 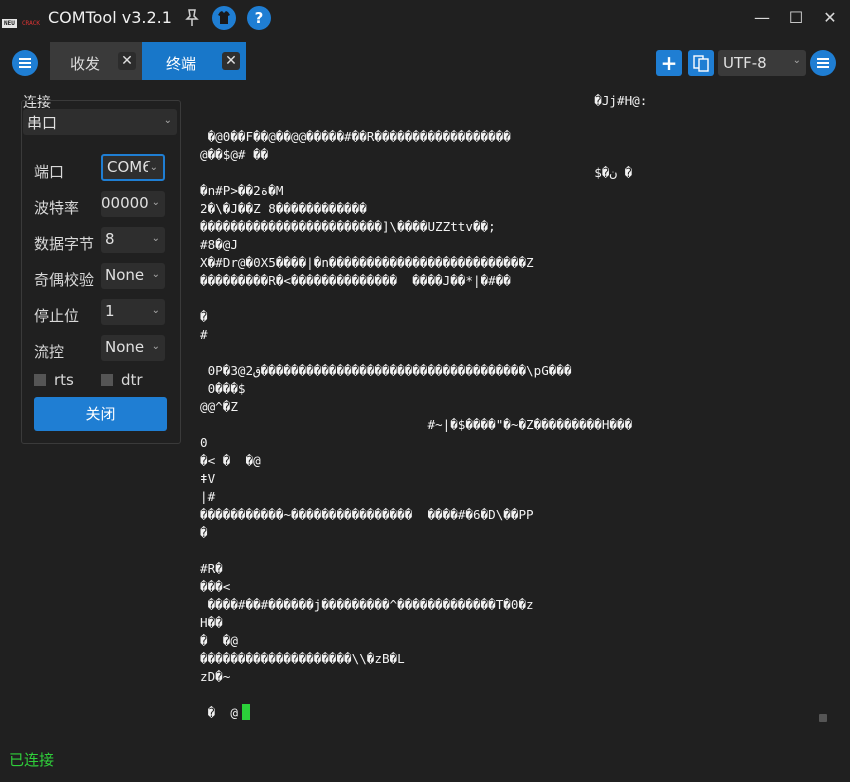 What do you see at coordinates (211, 568) in the screenshot?
I see `terminal-line: #R�` at bounding box center [211, 568].